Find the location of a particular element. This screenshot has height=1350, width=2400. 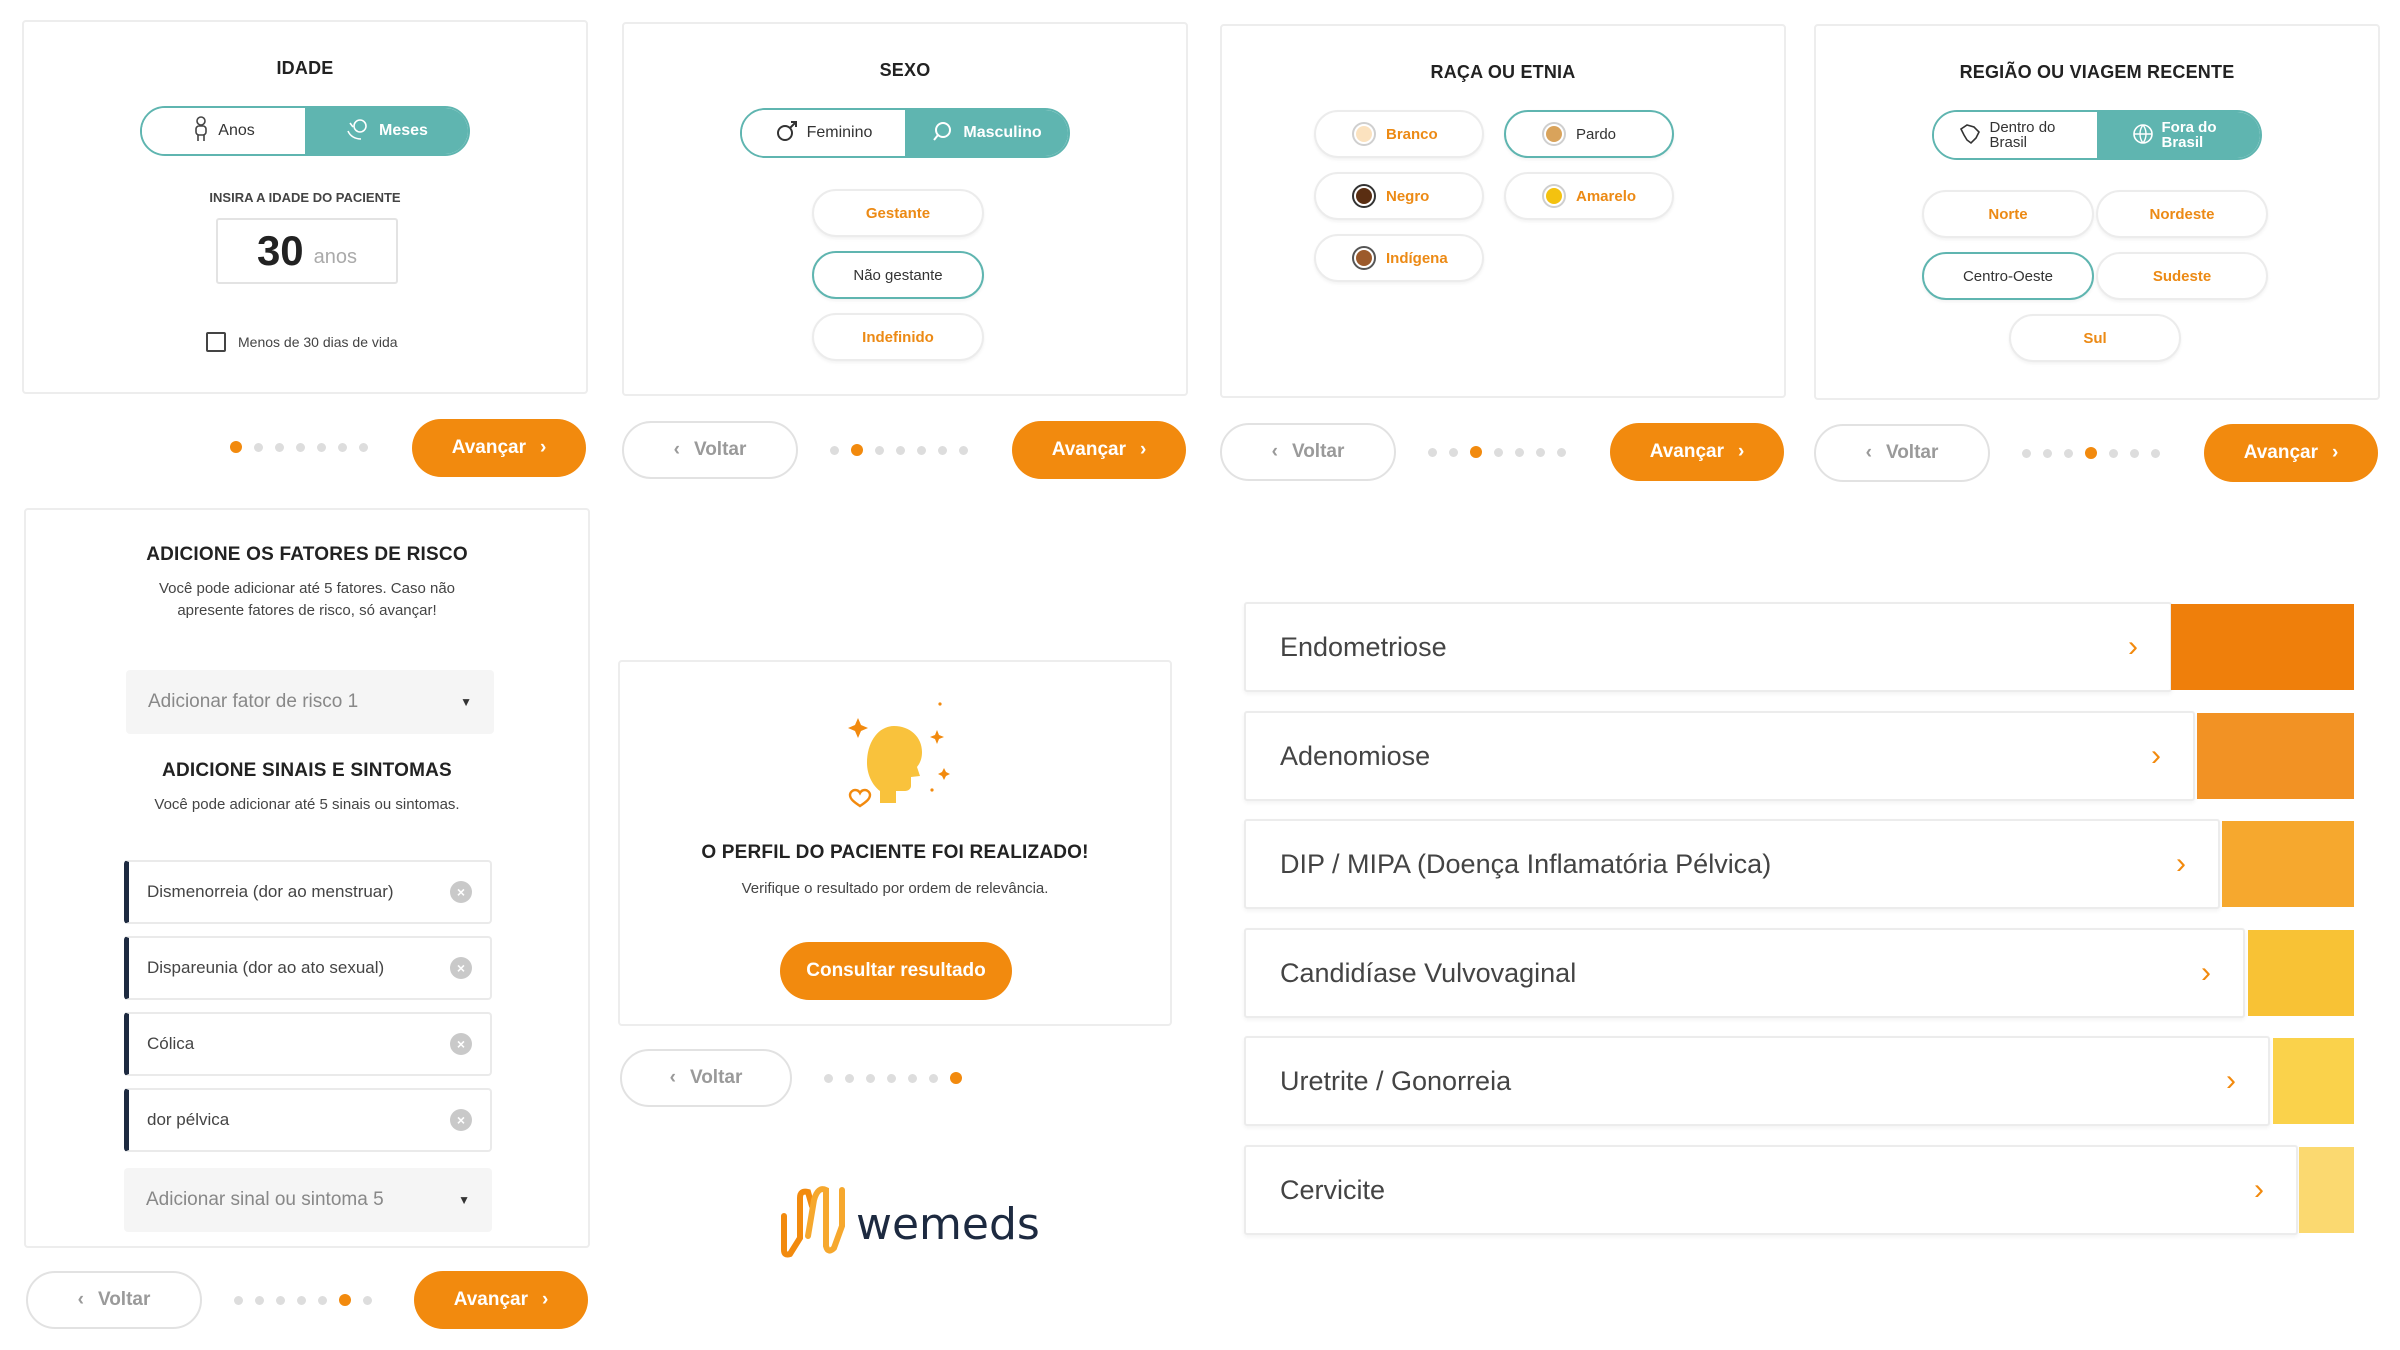

age-unit-months-option: Meses is located at coordinates (386, 131).